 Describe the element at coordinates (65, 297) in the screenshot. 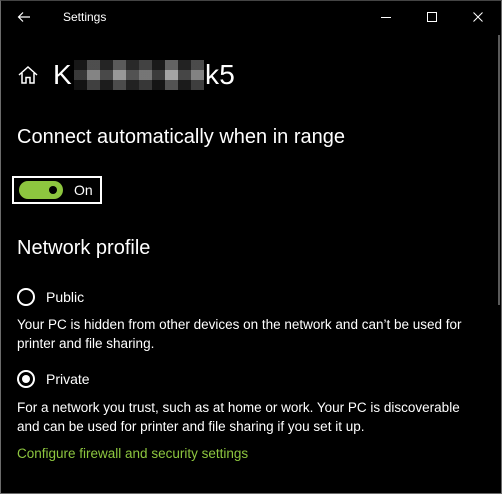

I see `public-radio-label: Public` at that location.